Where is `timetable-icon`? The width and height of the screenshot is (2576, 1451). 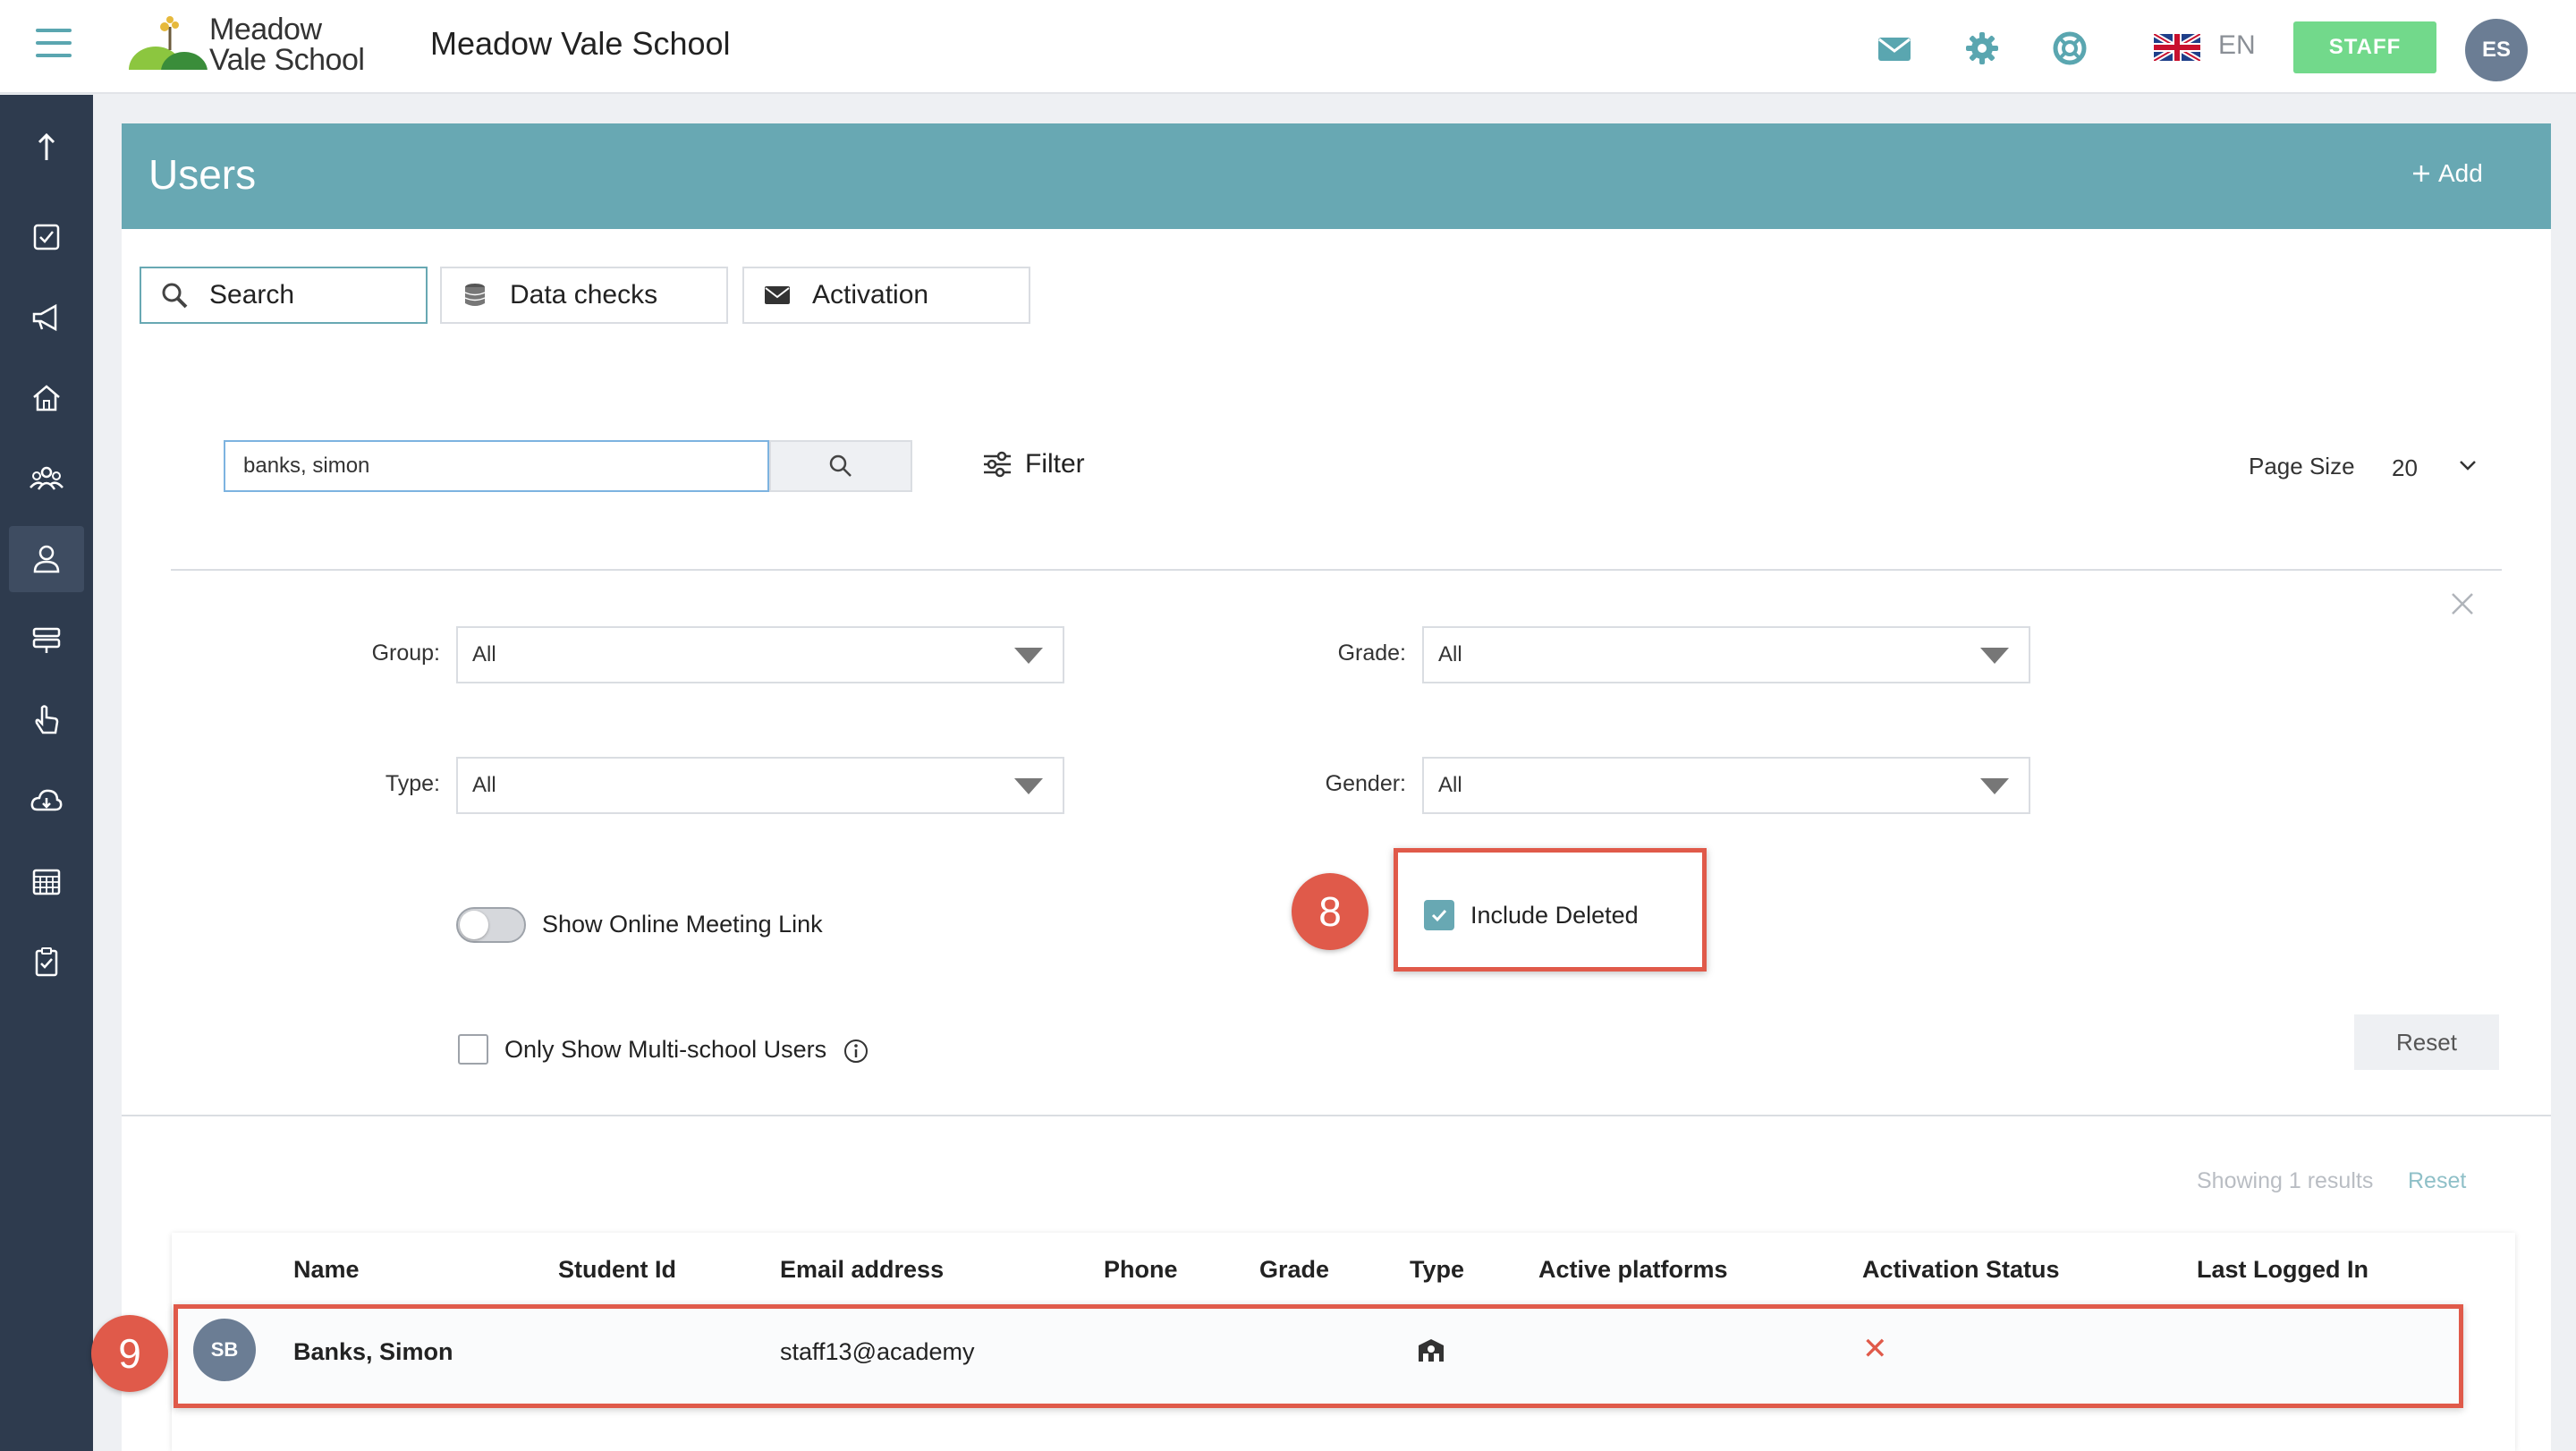
timetable-icon is located at coordinates (46, 640).